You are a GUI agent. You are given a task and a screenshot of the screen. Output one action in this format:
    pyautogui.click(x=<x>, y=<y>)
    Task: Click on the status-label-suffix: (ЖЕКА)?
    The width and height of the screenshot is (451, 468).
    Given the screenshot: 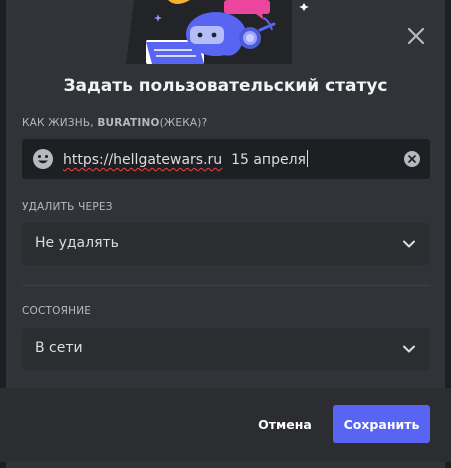 What is the action you would take?
    pyautogui.click(x=183, y=123)
    